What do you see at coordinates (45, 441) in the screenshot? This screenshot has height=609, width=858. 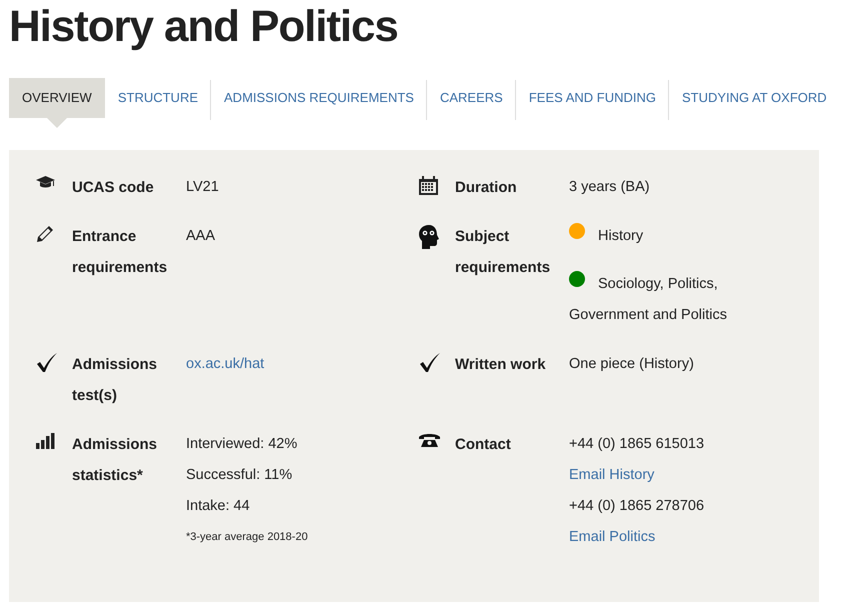 I see `bar-chart-icon` at bounding box center [45, 441].